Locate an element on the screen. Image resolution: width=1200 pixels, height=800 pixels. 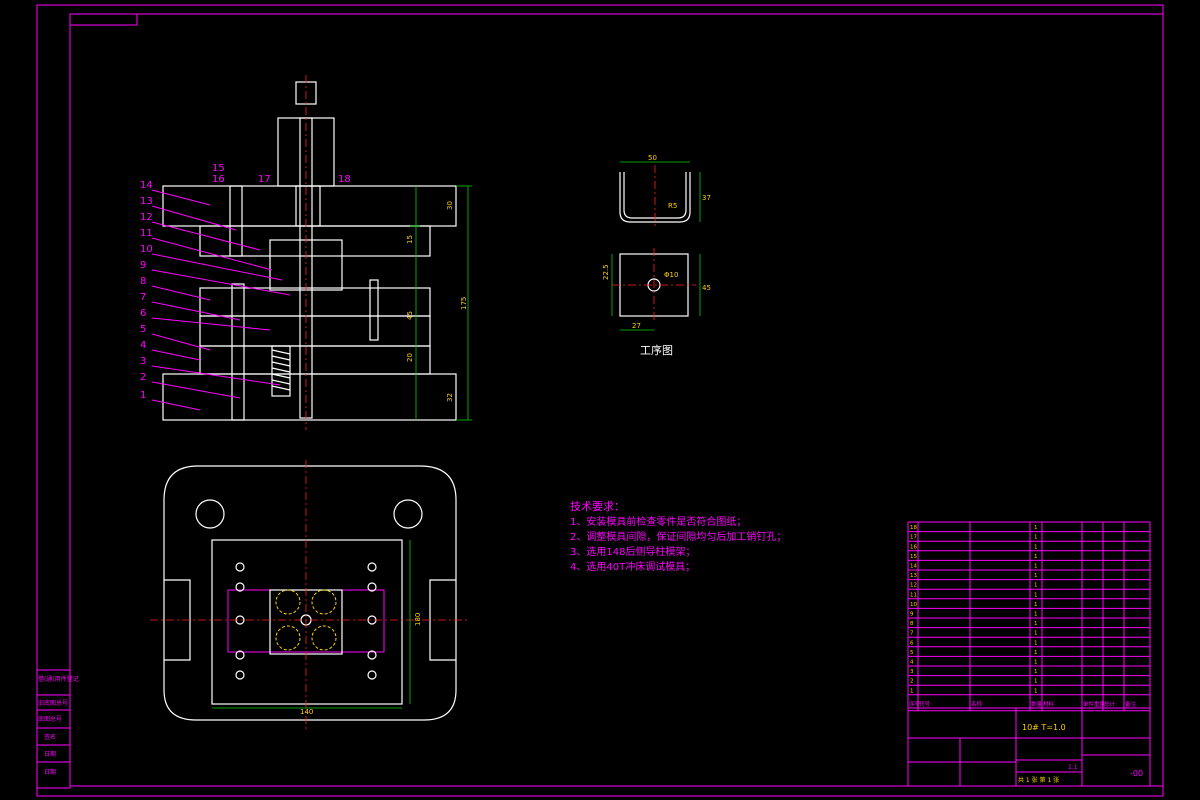
title-drawing-no: -00 is located at coordinates (1136, 773).